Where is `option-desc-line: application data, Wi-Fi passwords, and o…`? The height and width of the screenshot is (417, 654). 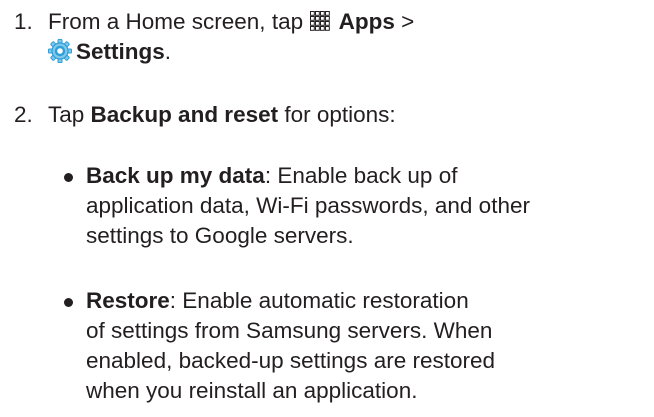
option-desc-line: application data, Wi-Fi passwords, and o… is located at coordinates (308, 205).